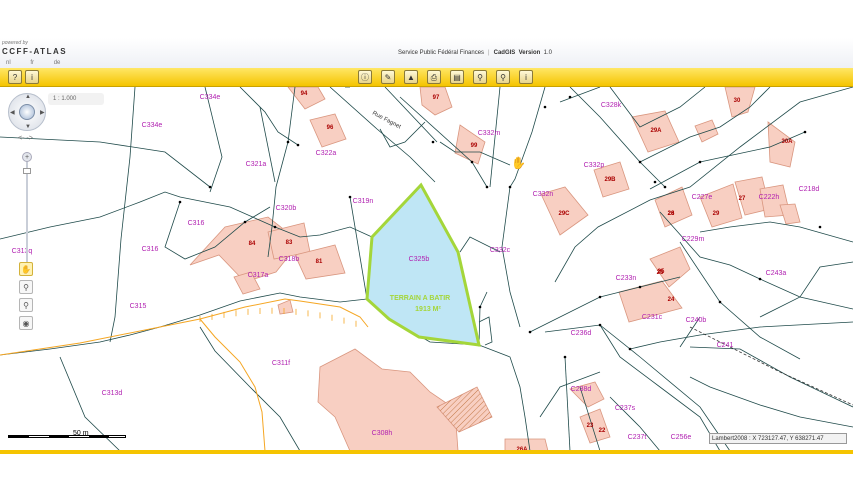 The width and height of the screenshot is (853, 480). I want to click on bottom-border, so click(426, 452).